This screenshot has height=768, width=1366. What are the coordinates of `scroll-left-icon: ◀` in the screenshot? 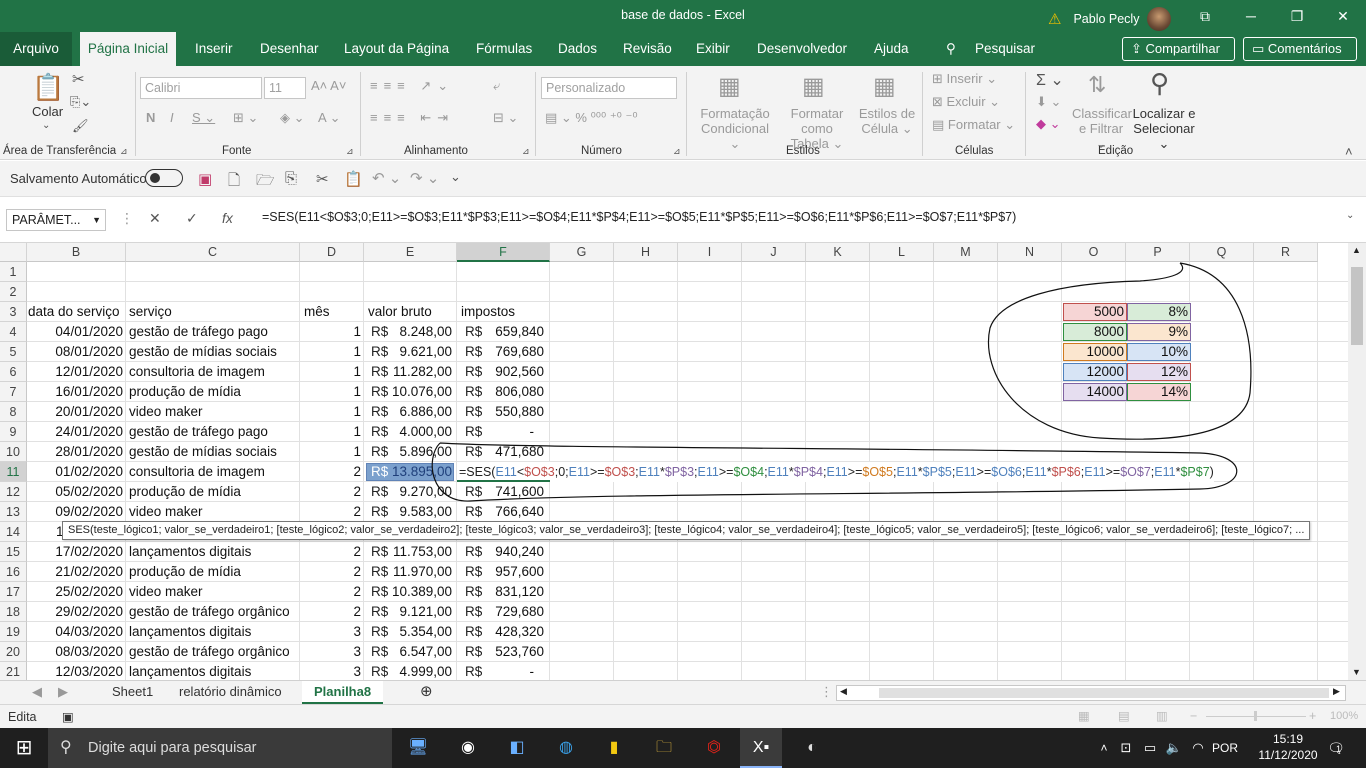 It's located at (843, 691).